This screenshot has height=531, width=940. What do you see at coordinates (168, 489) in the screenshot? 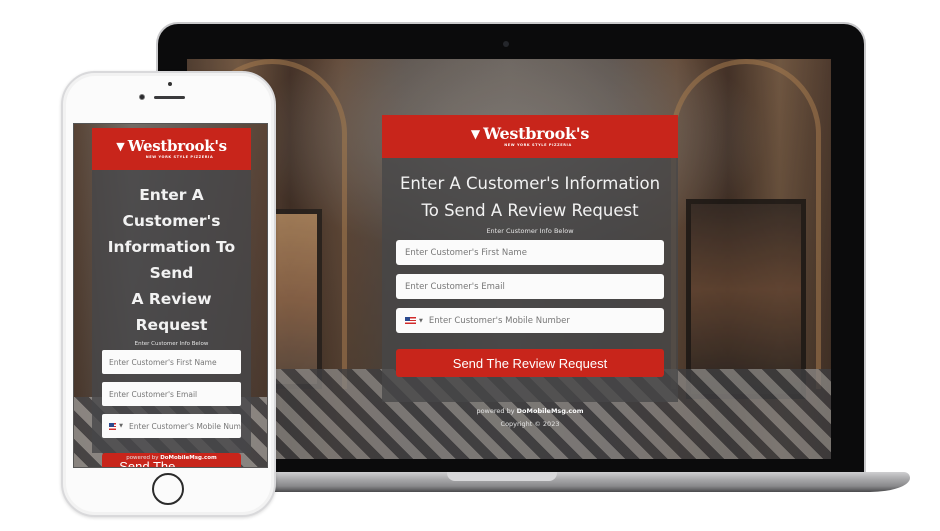
I see `phone-home-button` at bounding box center [168, 489].